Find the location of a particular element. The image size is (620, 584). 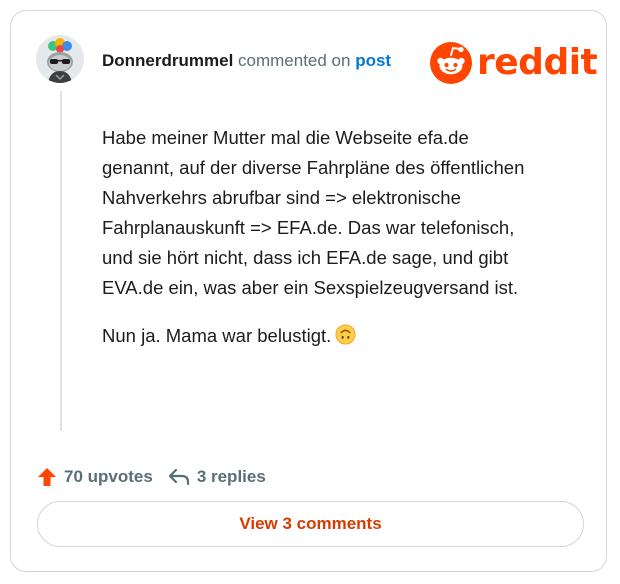

view-comments-button: View 3 comments is located at coordinates (310, 524).